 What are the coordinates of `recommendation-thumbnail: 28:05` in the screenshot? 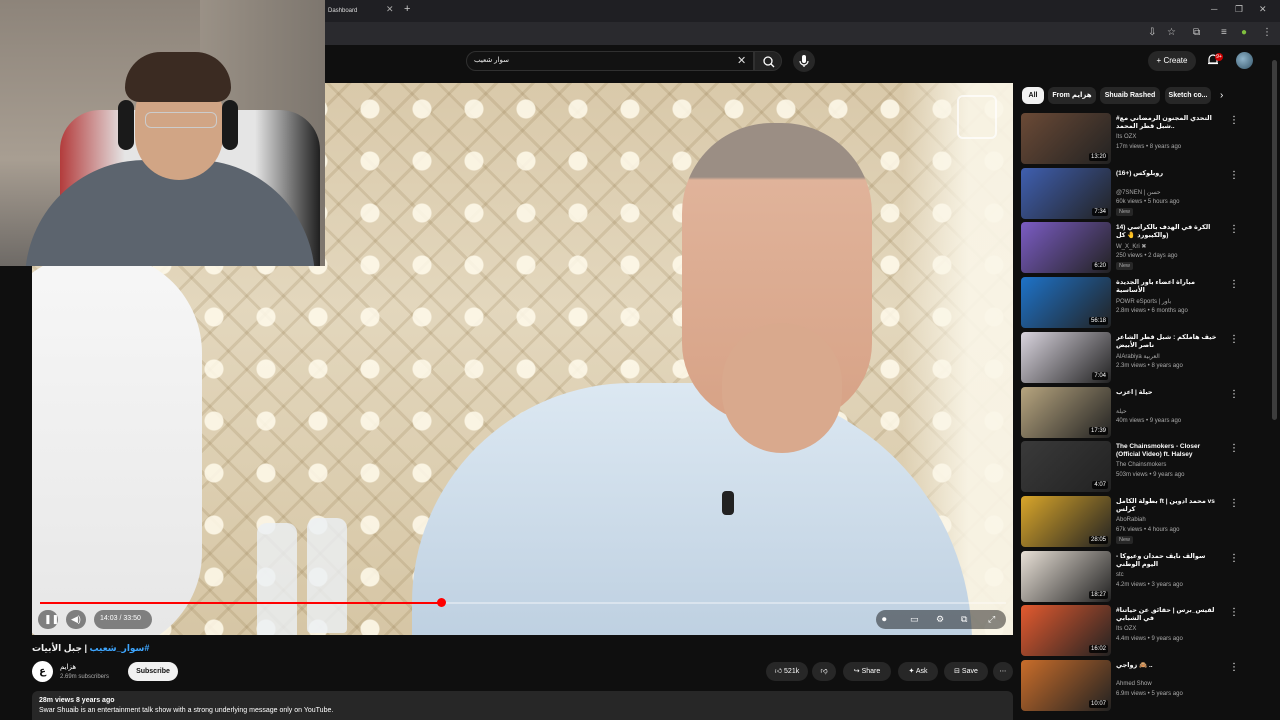 It's located at (1066, 521).